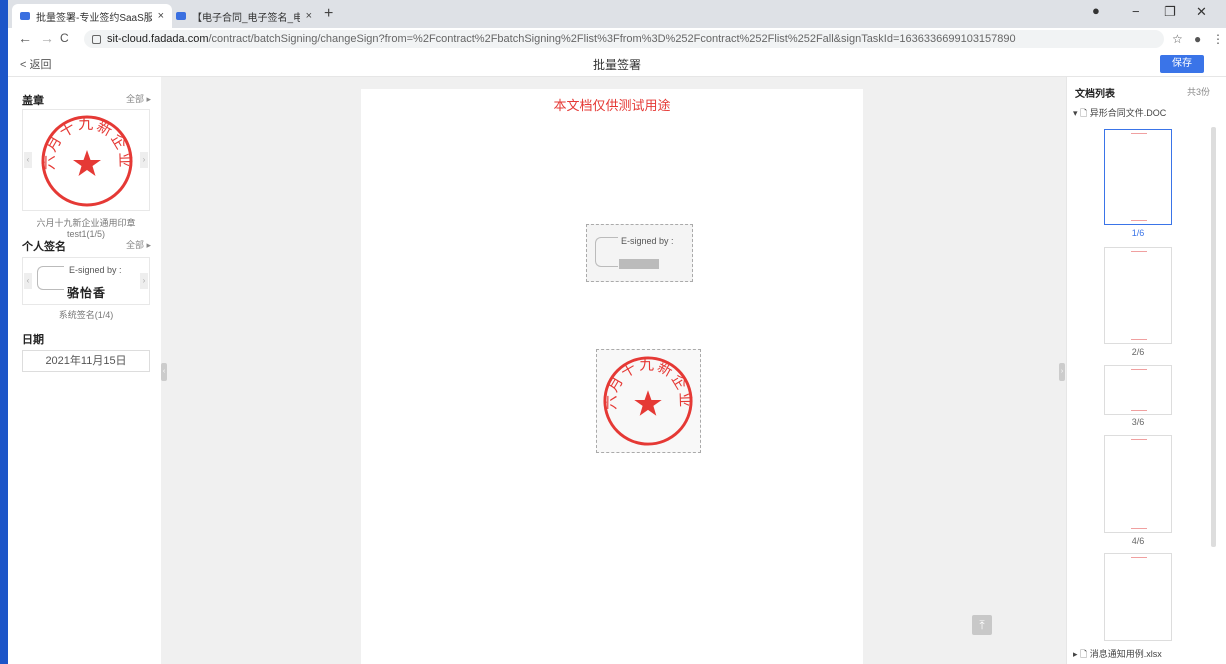 The width and height of the screenshot is (1226, 664). Describe the element at coordinates (44, 247) in the screenshot. I see `personal-sign-title: 个人签名` at that location.